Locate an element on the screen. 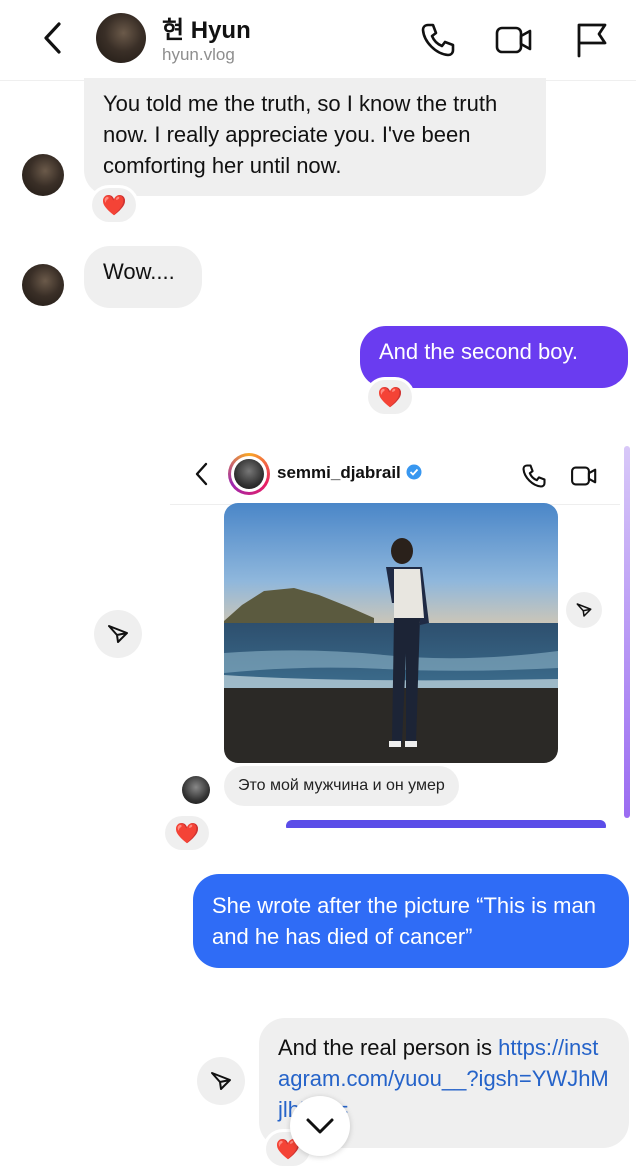 The height and width of the screenshot is (1170, 636). embedded-username: semmi_djabrail is located at coordinates (349, 473).